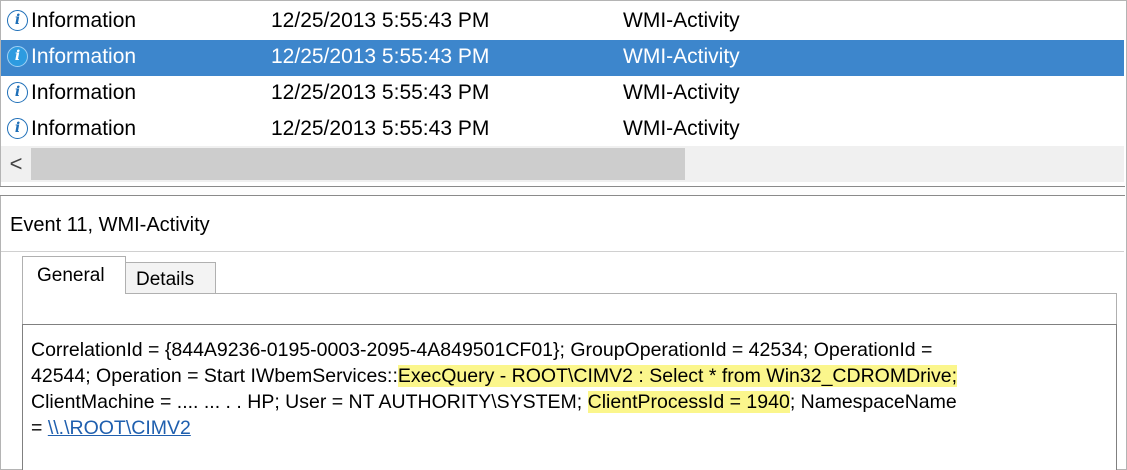  Describe the element at coordinates (417, 402) in the screenshot. I see `message-text: HP; User = NT AUTHORITY\SYSTEM;` at that location.